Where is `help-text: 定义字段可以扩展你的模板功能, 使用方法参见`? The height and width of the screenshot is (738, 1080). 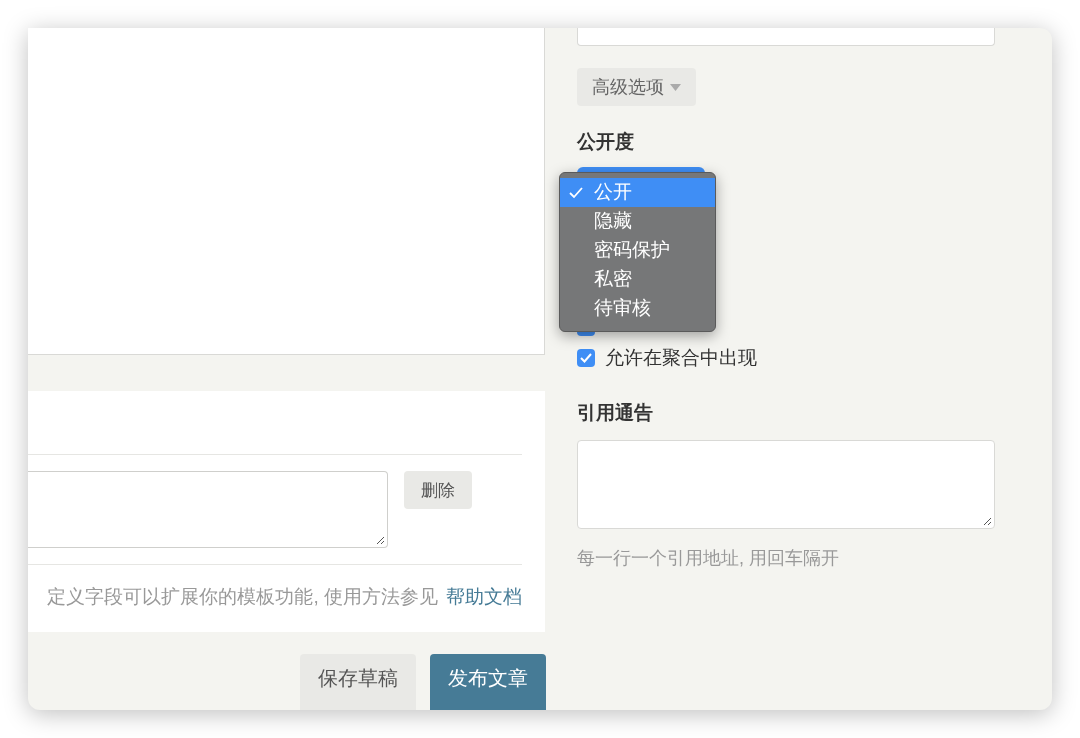
help-text: 定义字段可以扩展你的模板功能, 使用方法参见 is located at coordinates (242, 597).